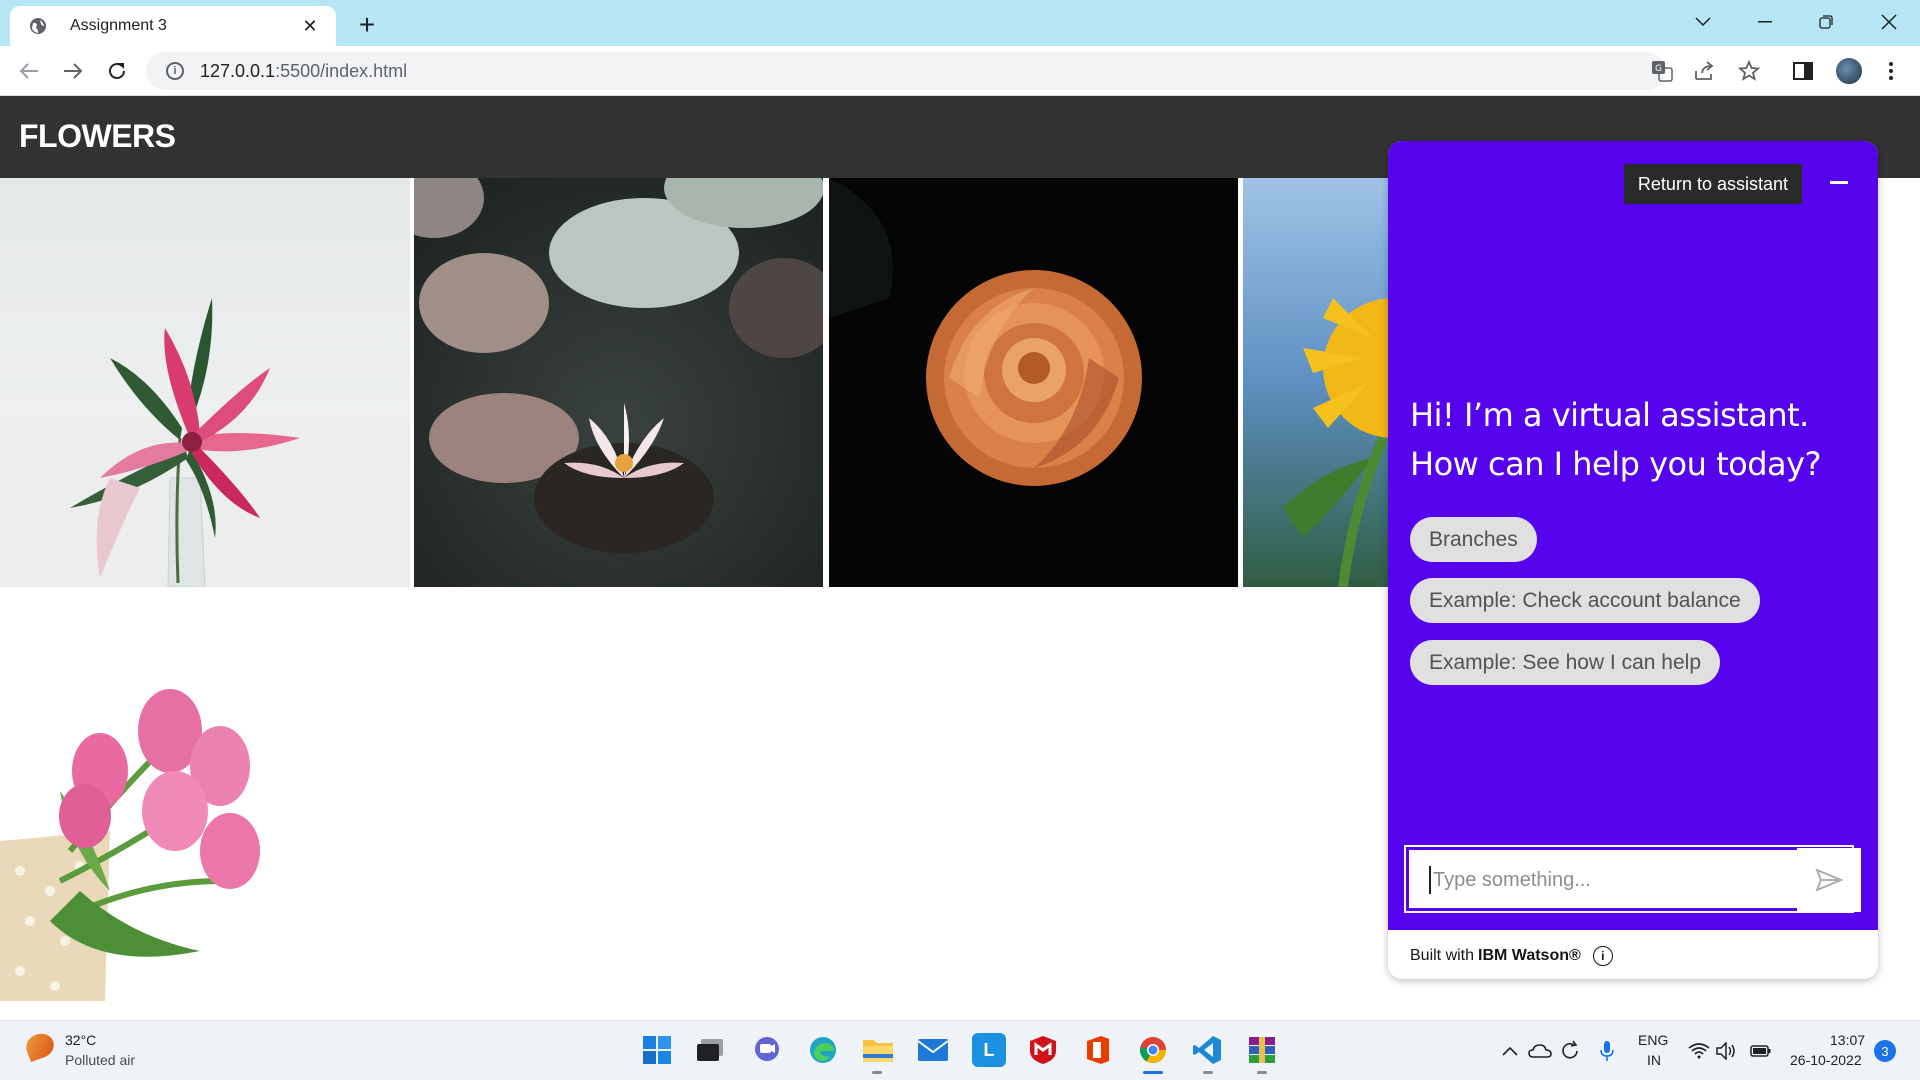  What do you see at coordinates (933, 1050) in the screenshot?
I see `mail-icon` at bounding box center [933, 1050].